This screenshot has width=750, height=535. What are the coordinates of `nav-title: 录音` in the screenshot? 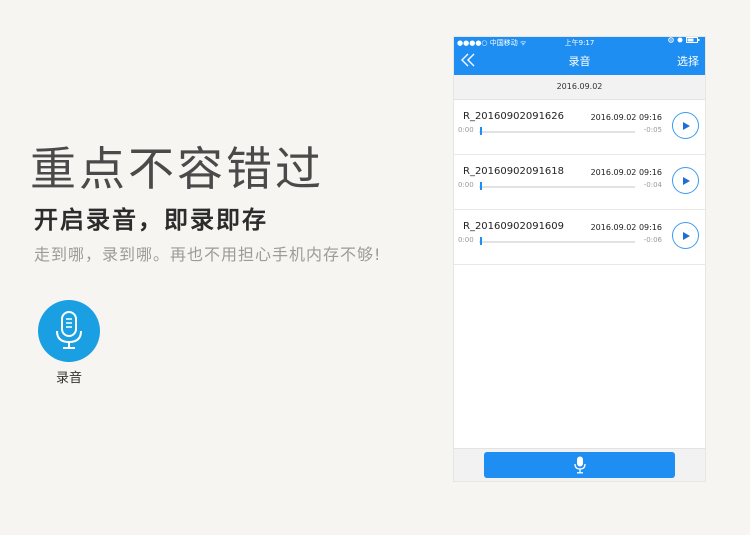 It's located at (579, 61).